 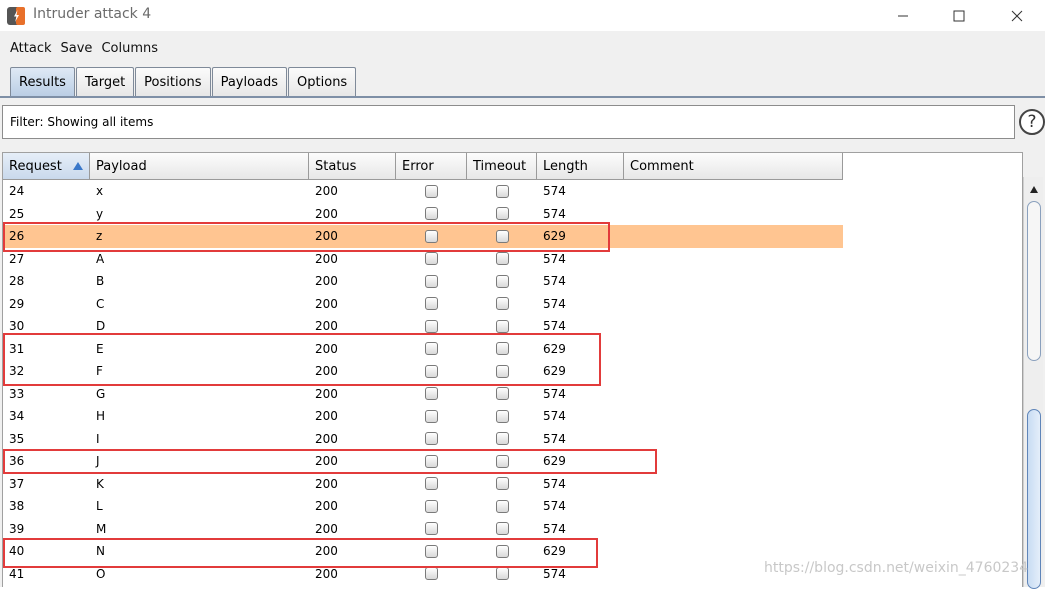 What do you see at coordinates (105, 82) in the screenshot?
I see `tab-target: Target` at bounding box center [105, 82].